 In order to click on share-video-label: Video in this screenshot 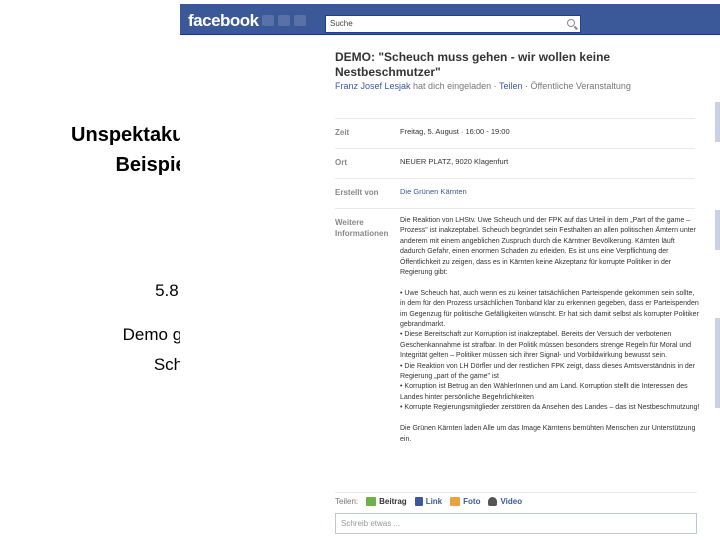, I will do `click(511, 501)`.